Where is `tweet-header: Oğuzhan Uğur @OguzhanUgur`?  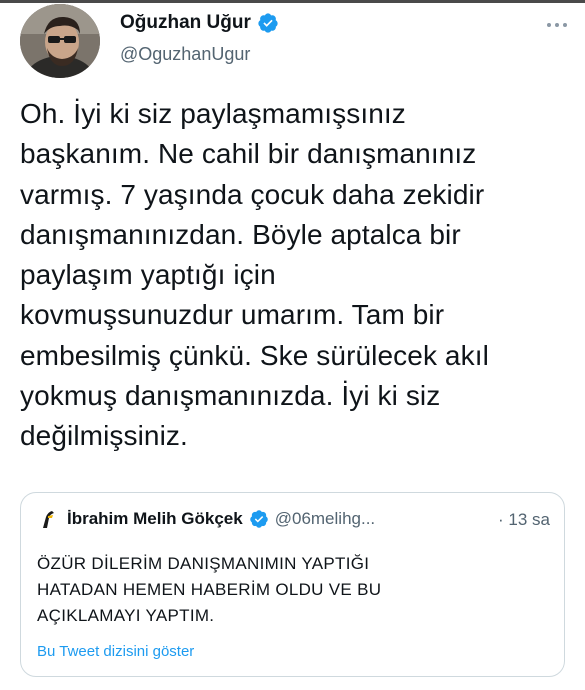 tweet-header: Oğuzhan Uğur @OguzhanUgur is located at coordinates (295, 41).